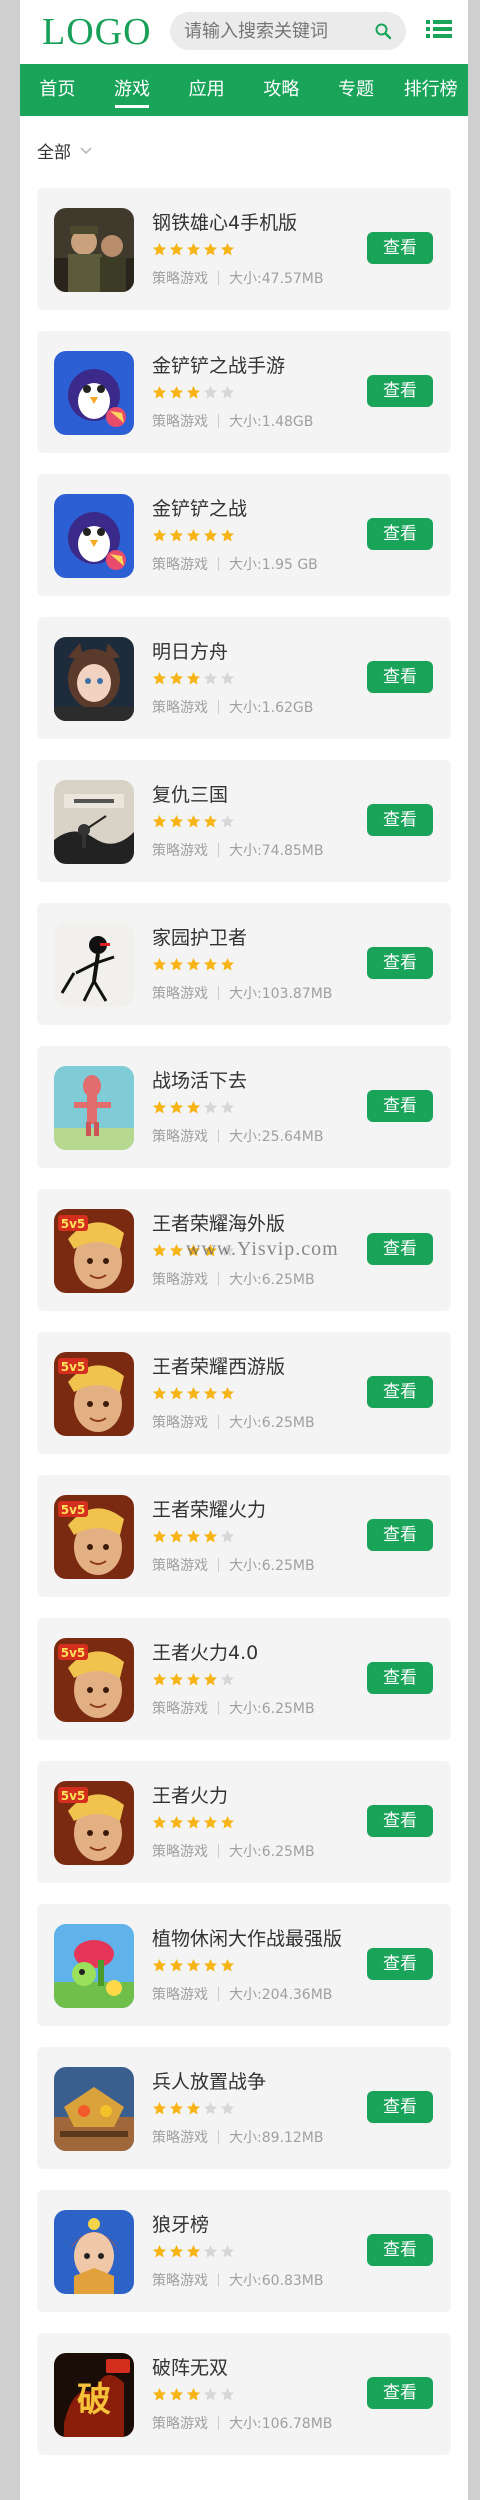 Image resolution: width=480 pixels, height=2500 pixels. What do you see at coordinates (244, 1965) in the screenshot?
I see `game-card: 植物休闲大作战最强版 策略游戏 大小:204.36MB 查看` at bounding box center [244, 1965].